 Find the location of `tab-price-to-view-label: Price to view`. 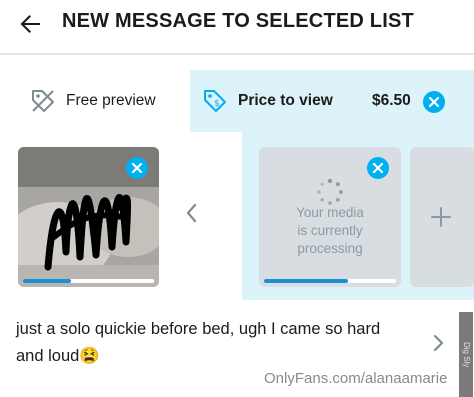

tab-price-to-view-label: Price to view is located at coordinates (285, 100).